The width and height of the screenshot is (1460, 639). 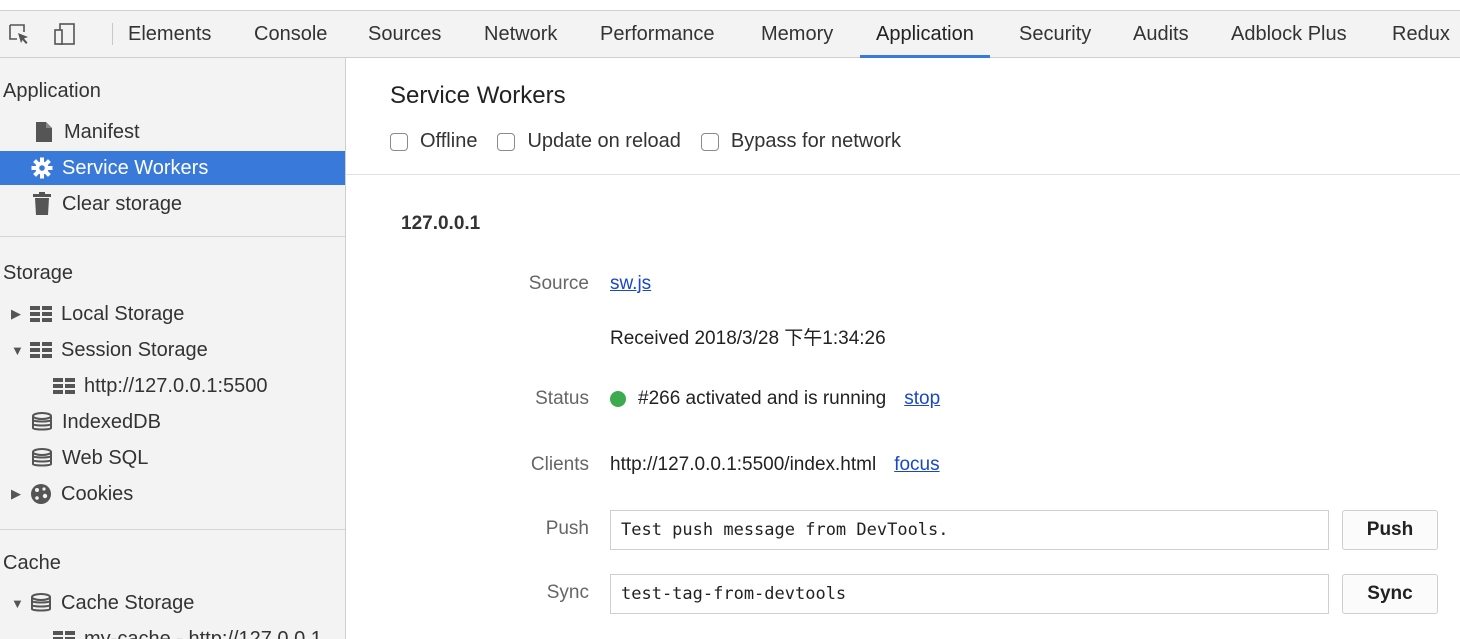 I want to click on sidebar-item-service-workers: Service Workers, so click(x=172, y=168).